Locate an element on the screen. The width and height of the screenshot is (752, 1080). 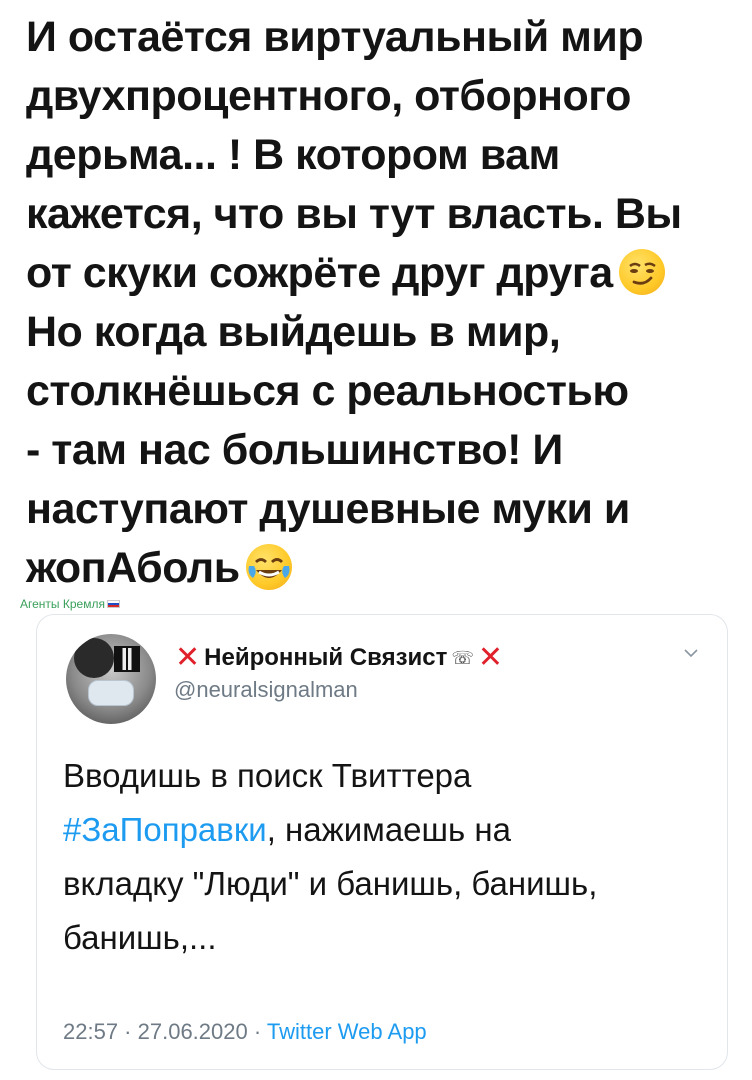
face-mask is located at coordinates (111, 693).